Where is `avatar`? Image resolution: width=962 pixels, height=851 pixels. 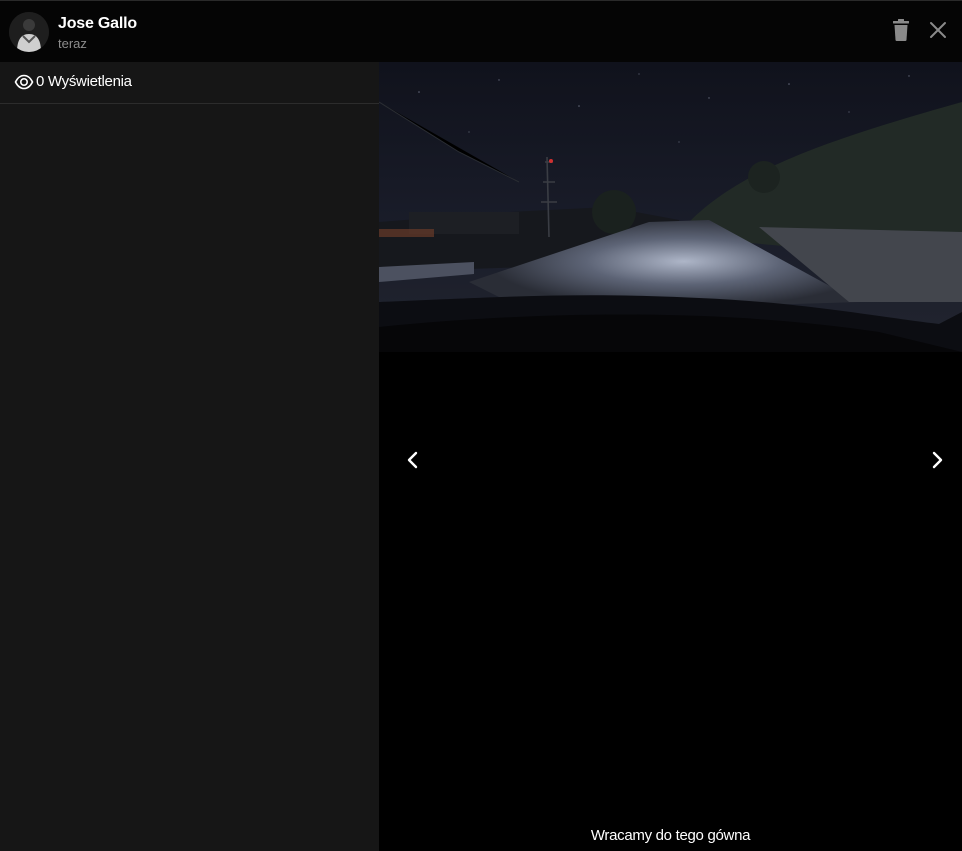 avatar is located at coordinates (29, 32).